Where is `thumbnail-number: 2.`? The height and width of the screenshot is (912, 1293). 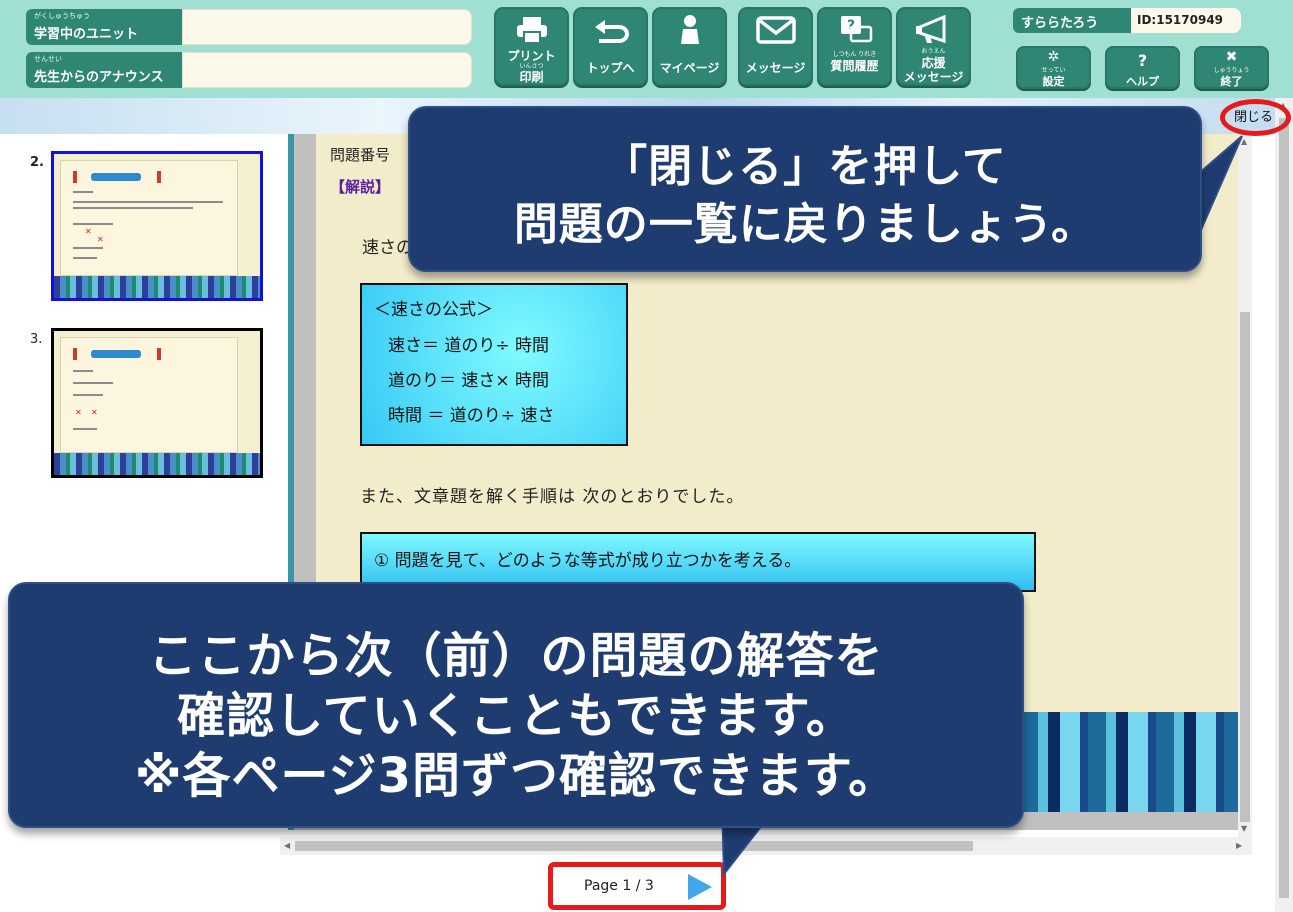 thumbnail-number: 2. is located at coordinates (37, 162).